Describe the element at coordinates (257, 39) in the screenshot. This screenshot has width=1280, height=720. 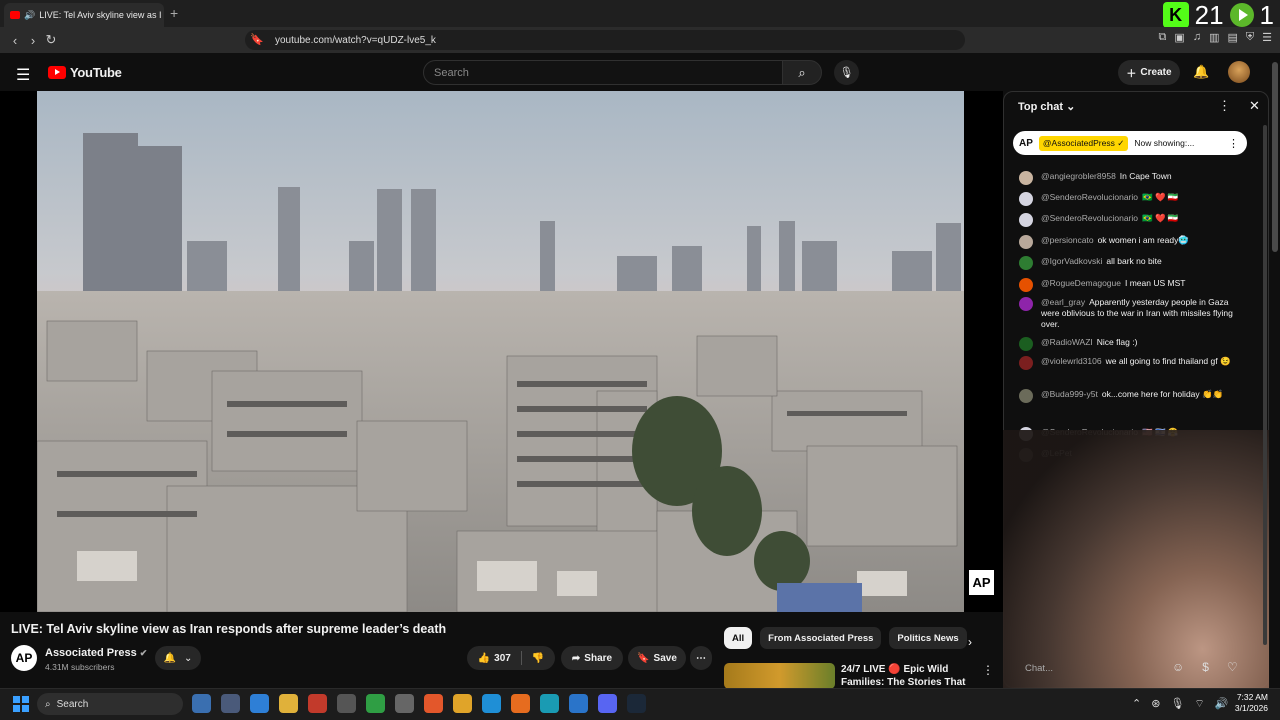
I see `bookmark-icon: 🔖` at that location.